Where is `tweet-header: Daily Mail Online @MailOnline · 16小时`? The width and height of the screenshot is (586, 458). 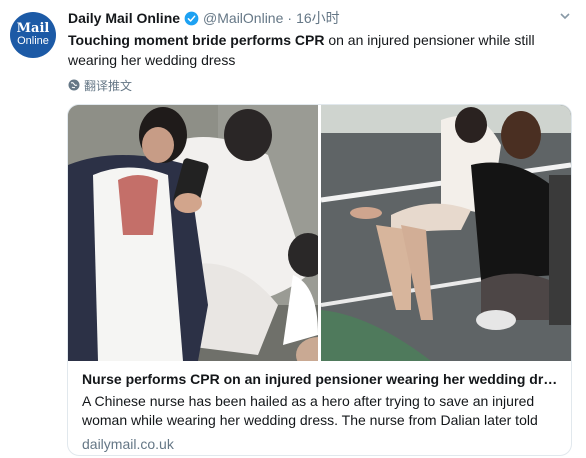
tweet-header: Daily Mail Online @MailOnline · 16小时 is located at coordinates (309, 18).